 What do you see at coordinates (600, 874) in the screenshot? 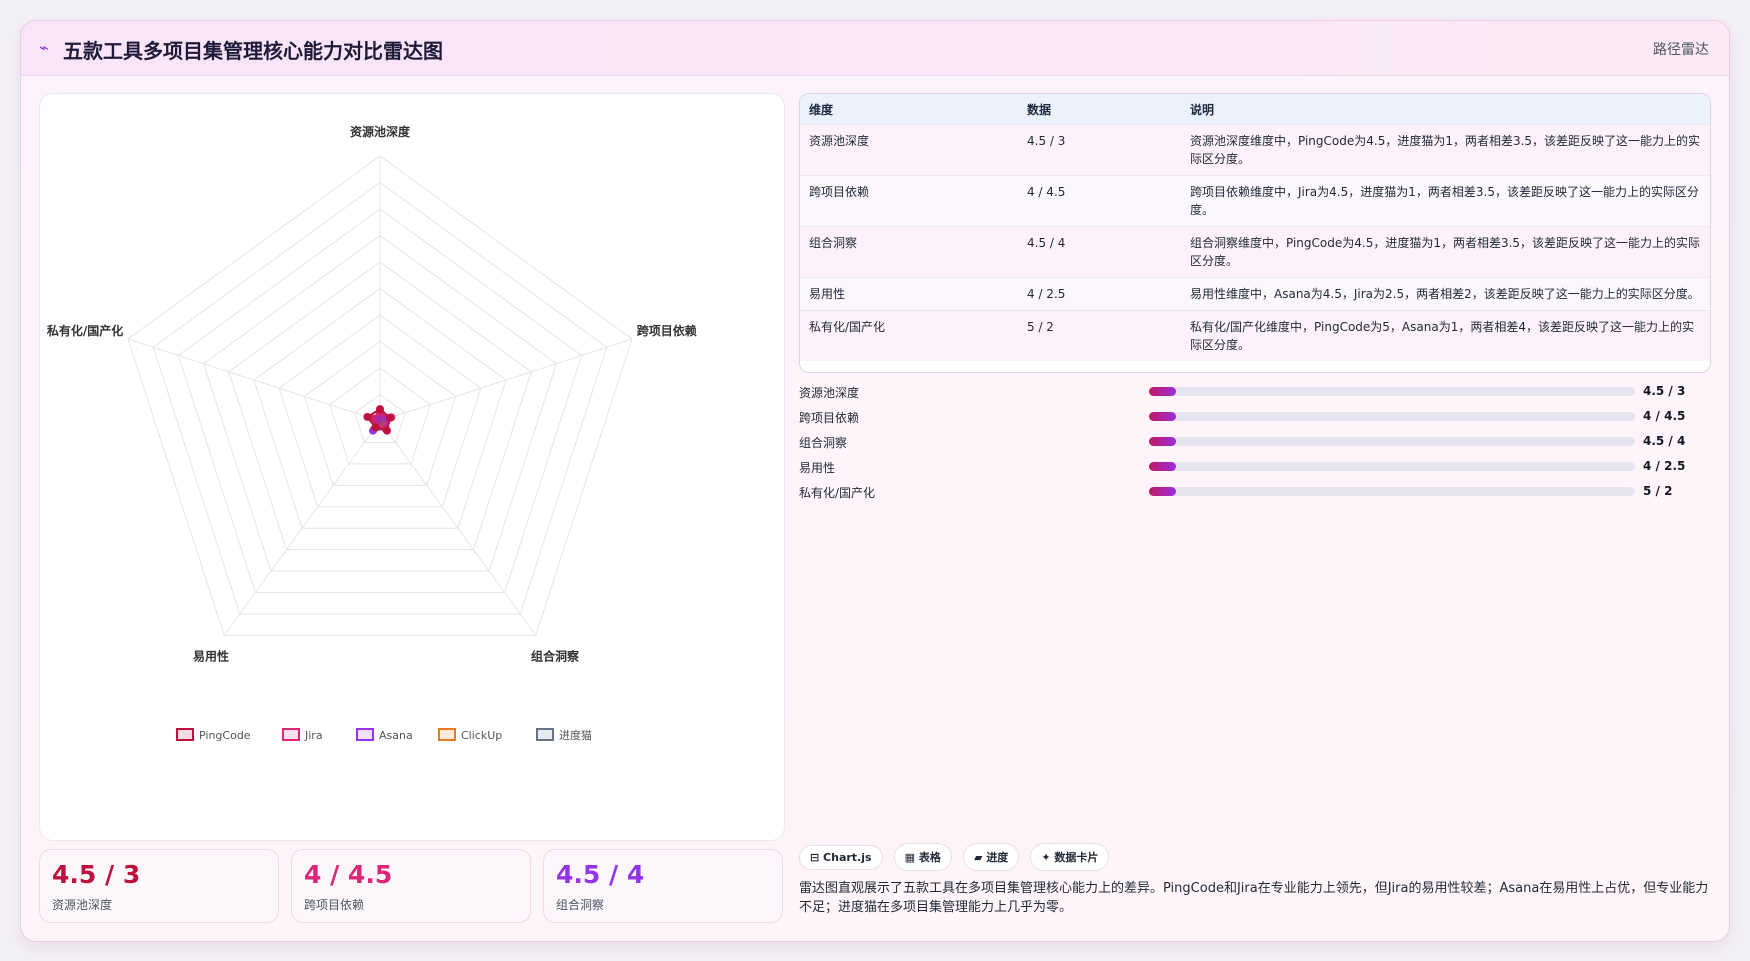
I see `kpi-value: 4.5 / 4` at bounding box center [600, 874].